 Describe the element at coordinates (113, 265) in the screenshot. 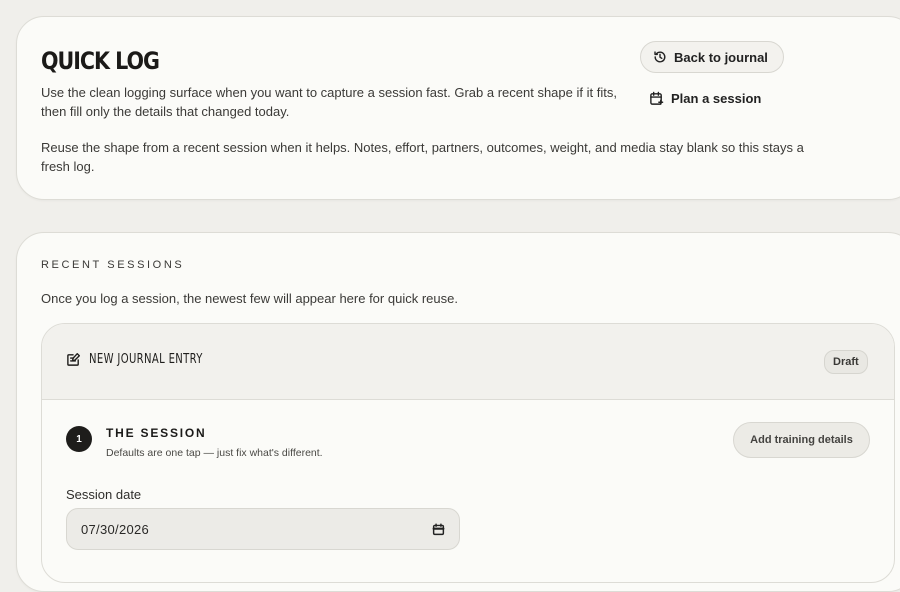

I see `recent-sessions-heading: RECENT SESSIONS` at that location.